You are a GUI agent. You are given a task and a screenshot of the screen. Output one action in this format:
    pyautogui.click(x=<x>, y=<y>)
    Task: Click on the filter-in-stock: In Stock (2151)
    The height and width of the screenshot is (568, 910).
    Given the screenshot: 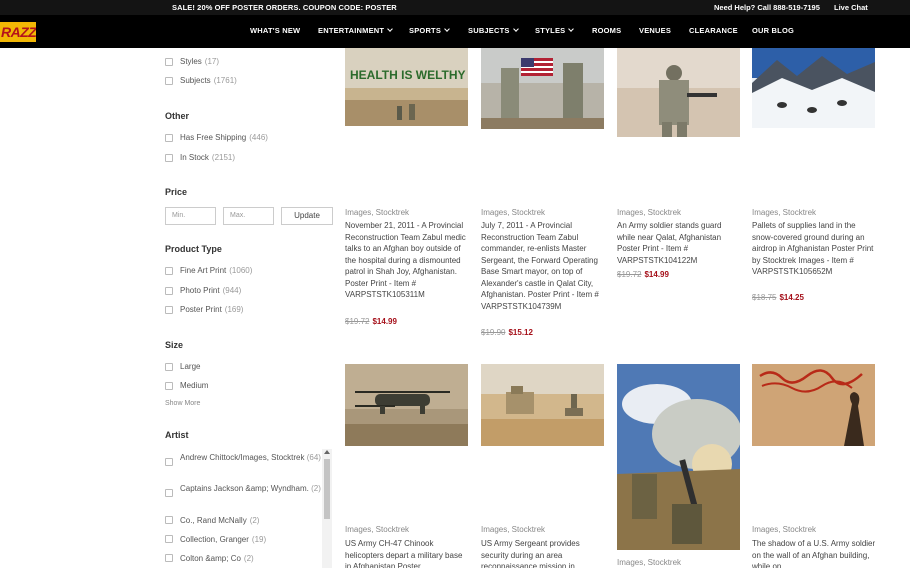 What is the action you would take?
    pyautogui.click(x=200, y=157)
    